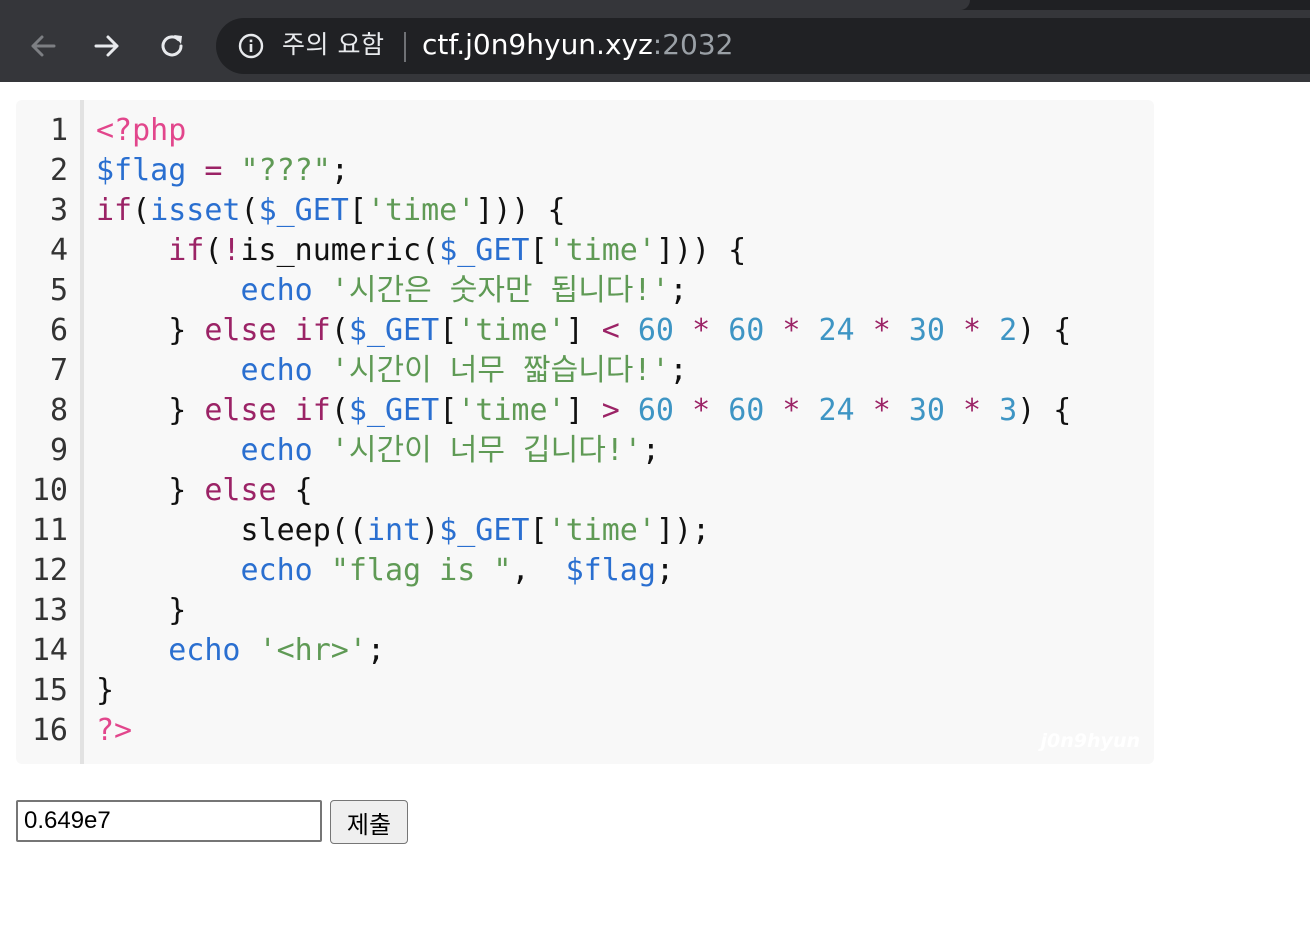 The width and height of the screenshot is (1310, 928). Describe the element at coordinates (50, 432) in the screenshot. I see `line-number-gutter: 1 2 3 4 5 6 7 8 9 10 11 12 13 14 15 16` at that location.